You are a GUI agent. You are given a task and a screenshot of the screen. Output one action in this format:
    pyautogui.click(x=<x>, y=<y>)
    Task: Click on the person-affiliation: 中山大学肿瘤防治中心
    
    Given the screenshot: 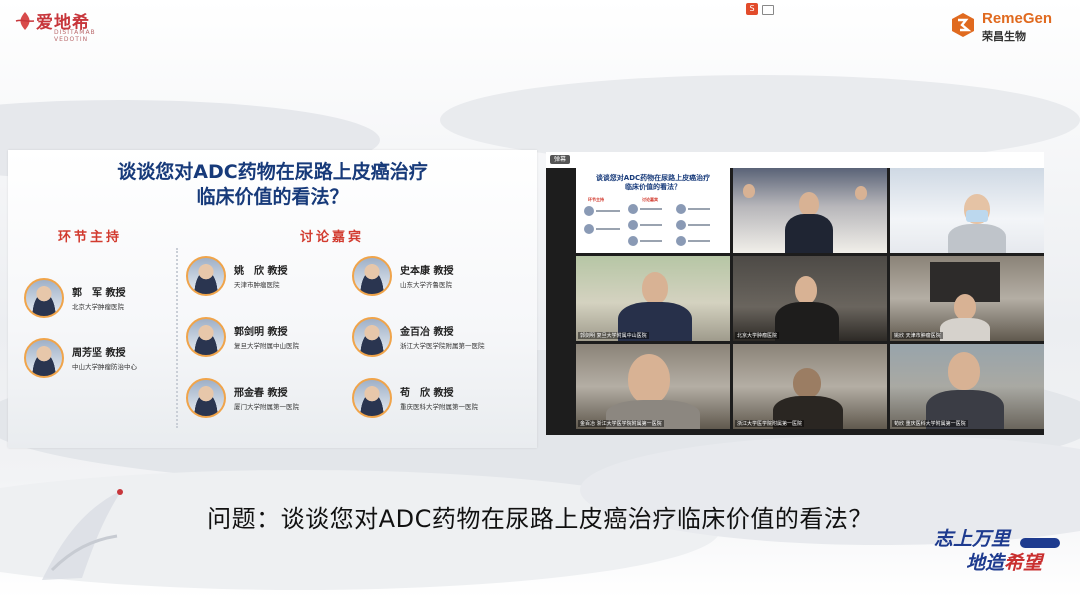 What is the action you would take?
    pyautogui.click(x=104, y=367)
    